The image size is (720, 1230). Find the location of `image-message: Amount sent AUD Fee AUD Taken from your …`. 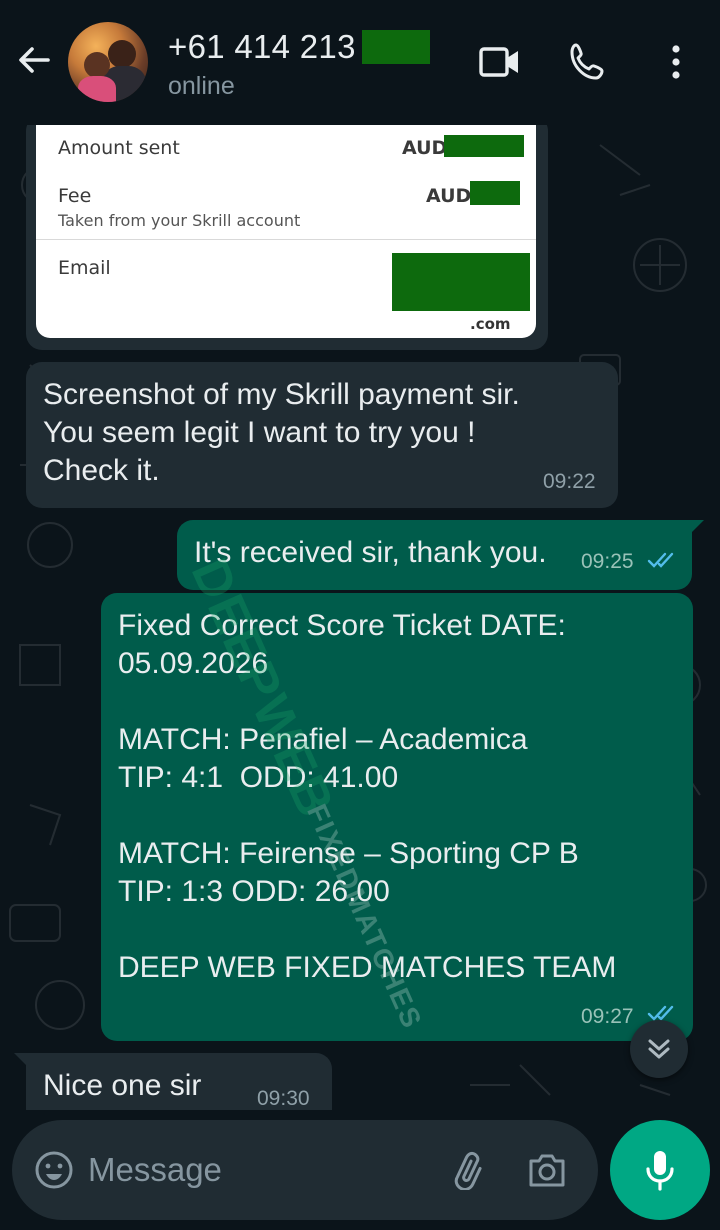

image-message: Amount sent AUD Fee AUD Taken from your … is located at coordinates (287, 237).